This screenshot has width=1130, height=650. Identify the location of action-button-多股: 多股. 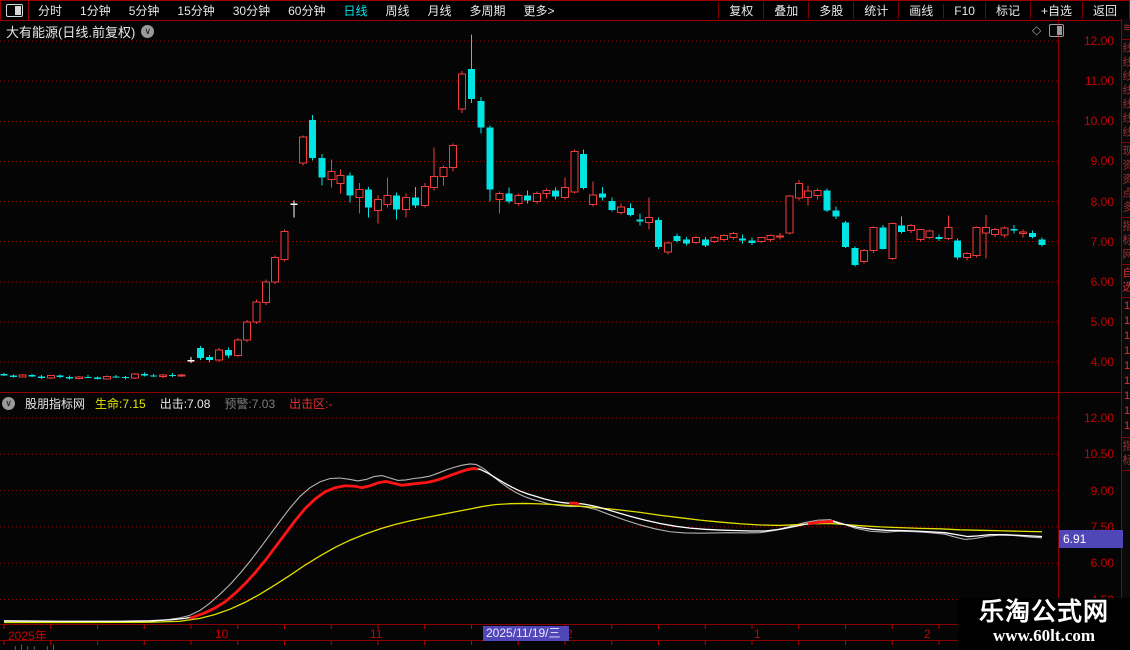
(830, 10).